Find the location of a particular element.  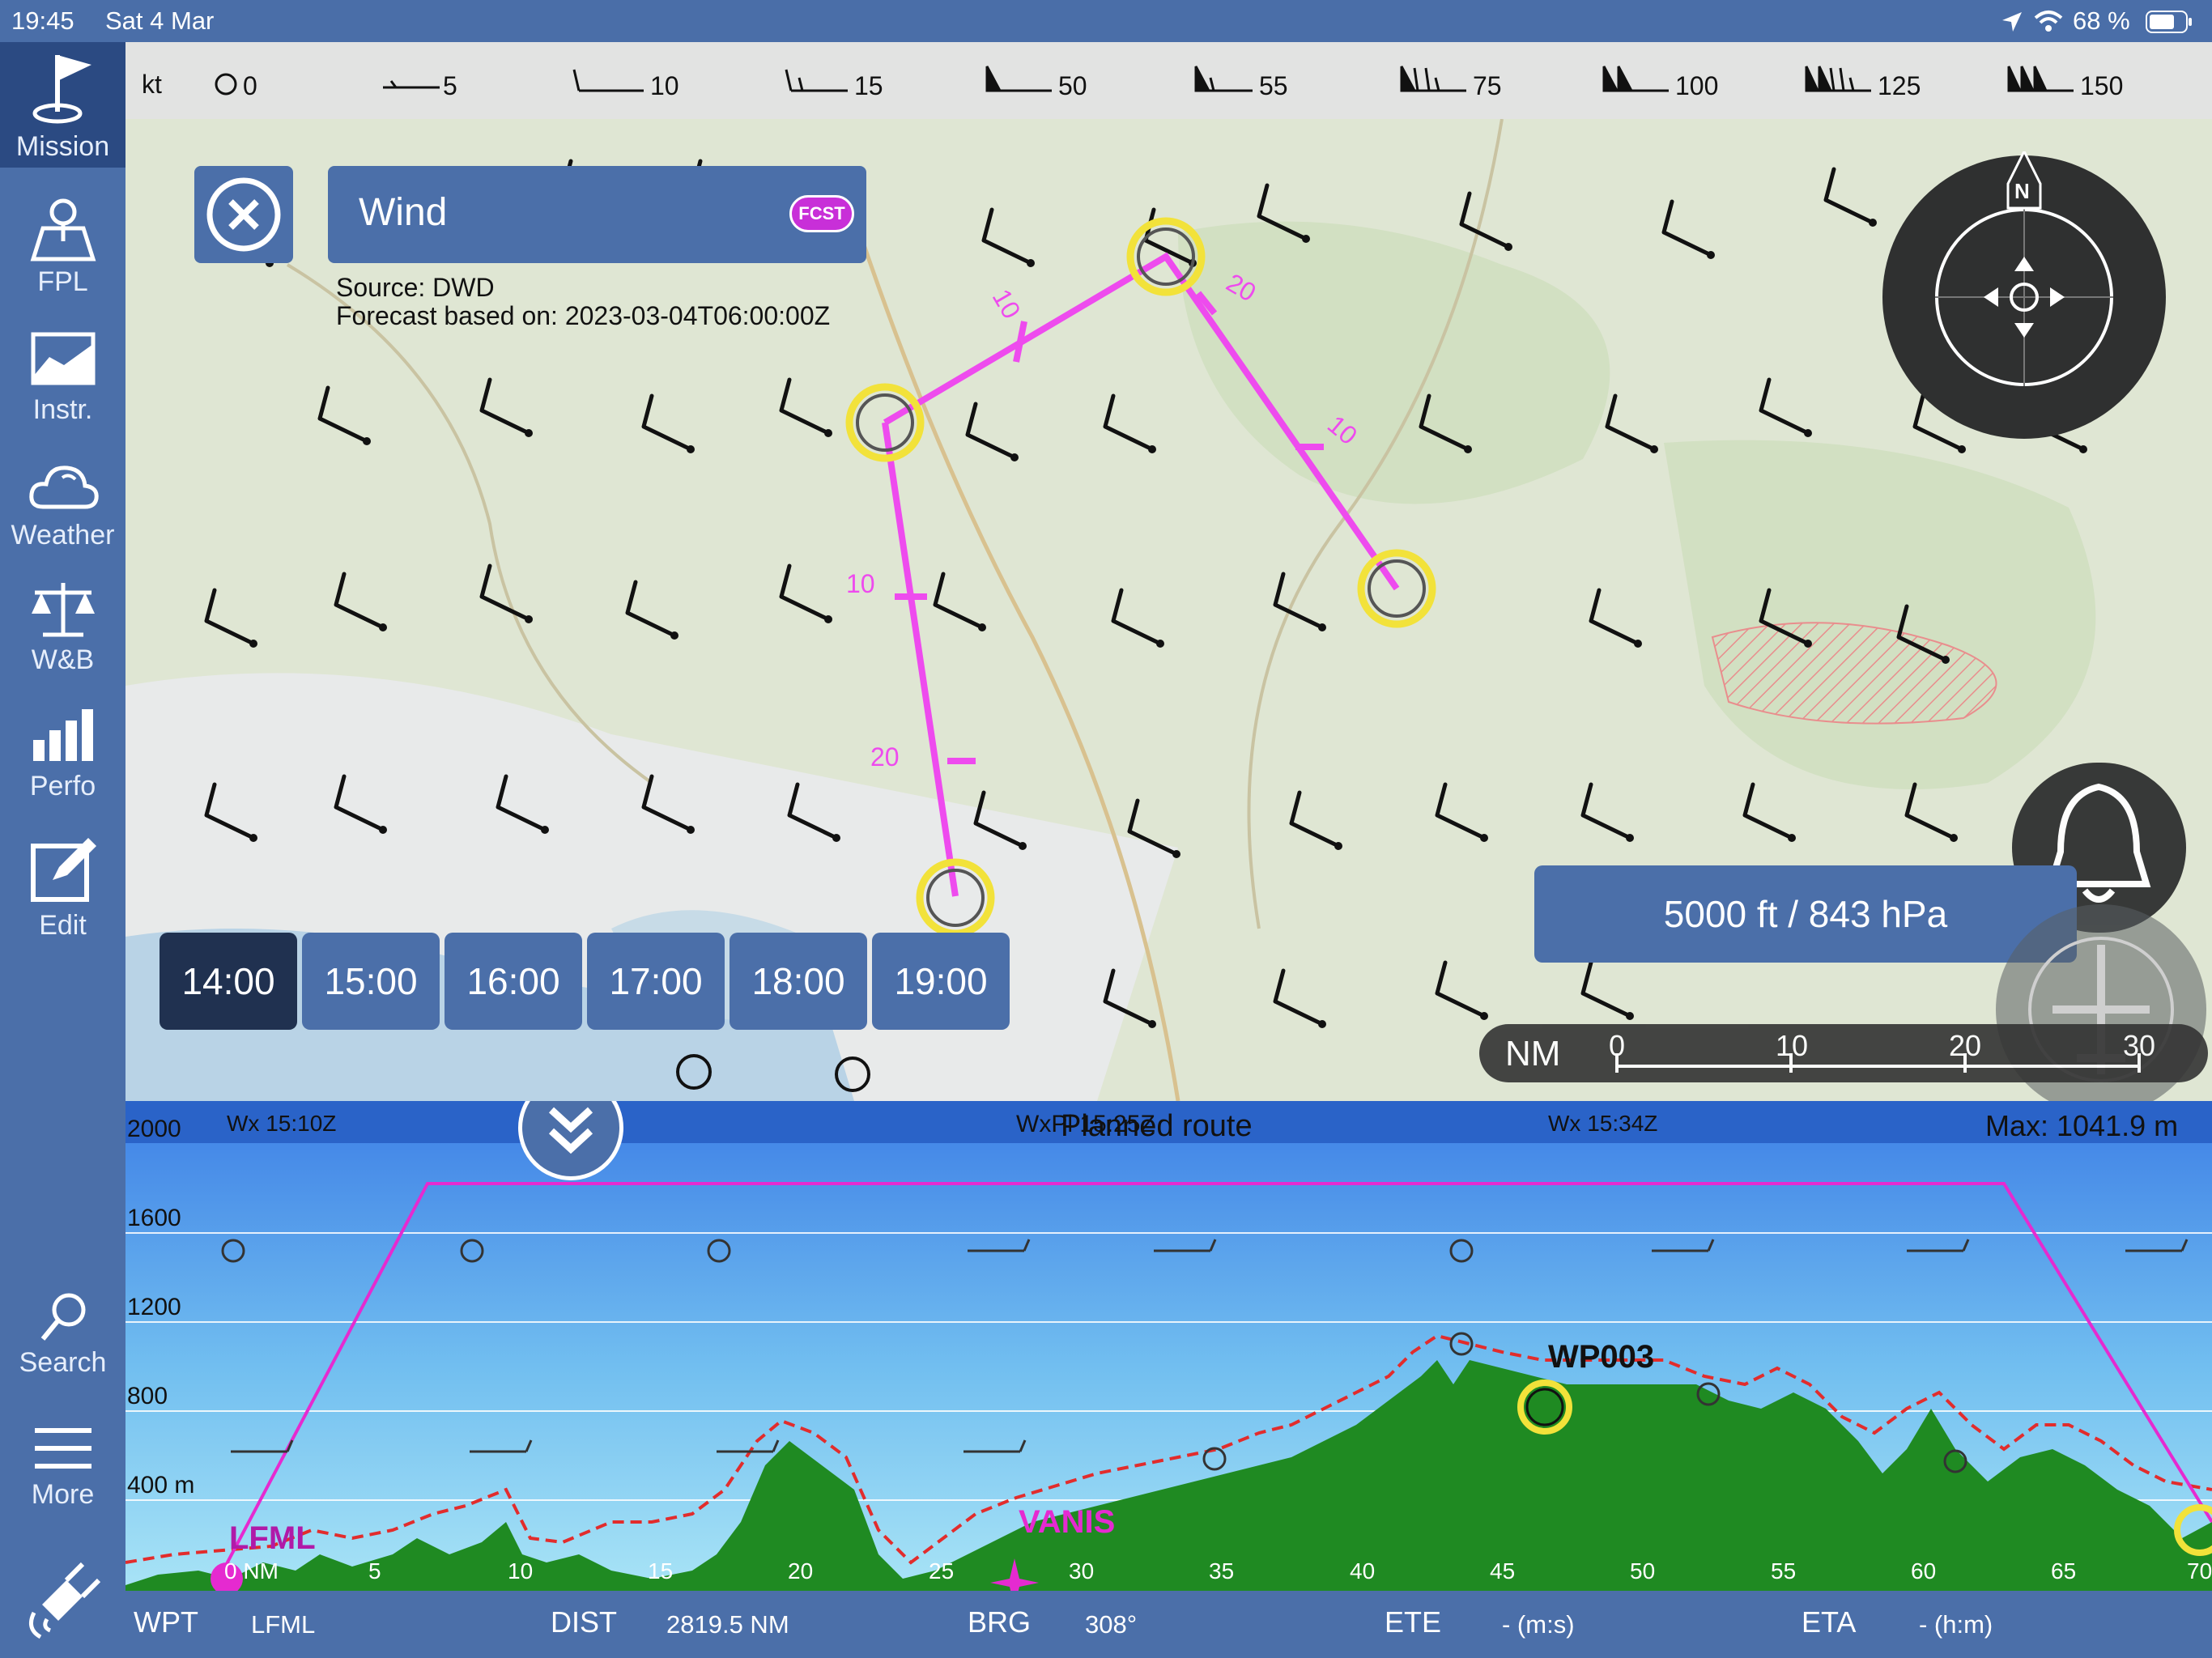

close-layer-button is located at coordinates (244, 214).